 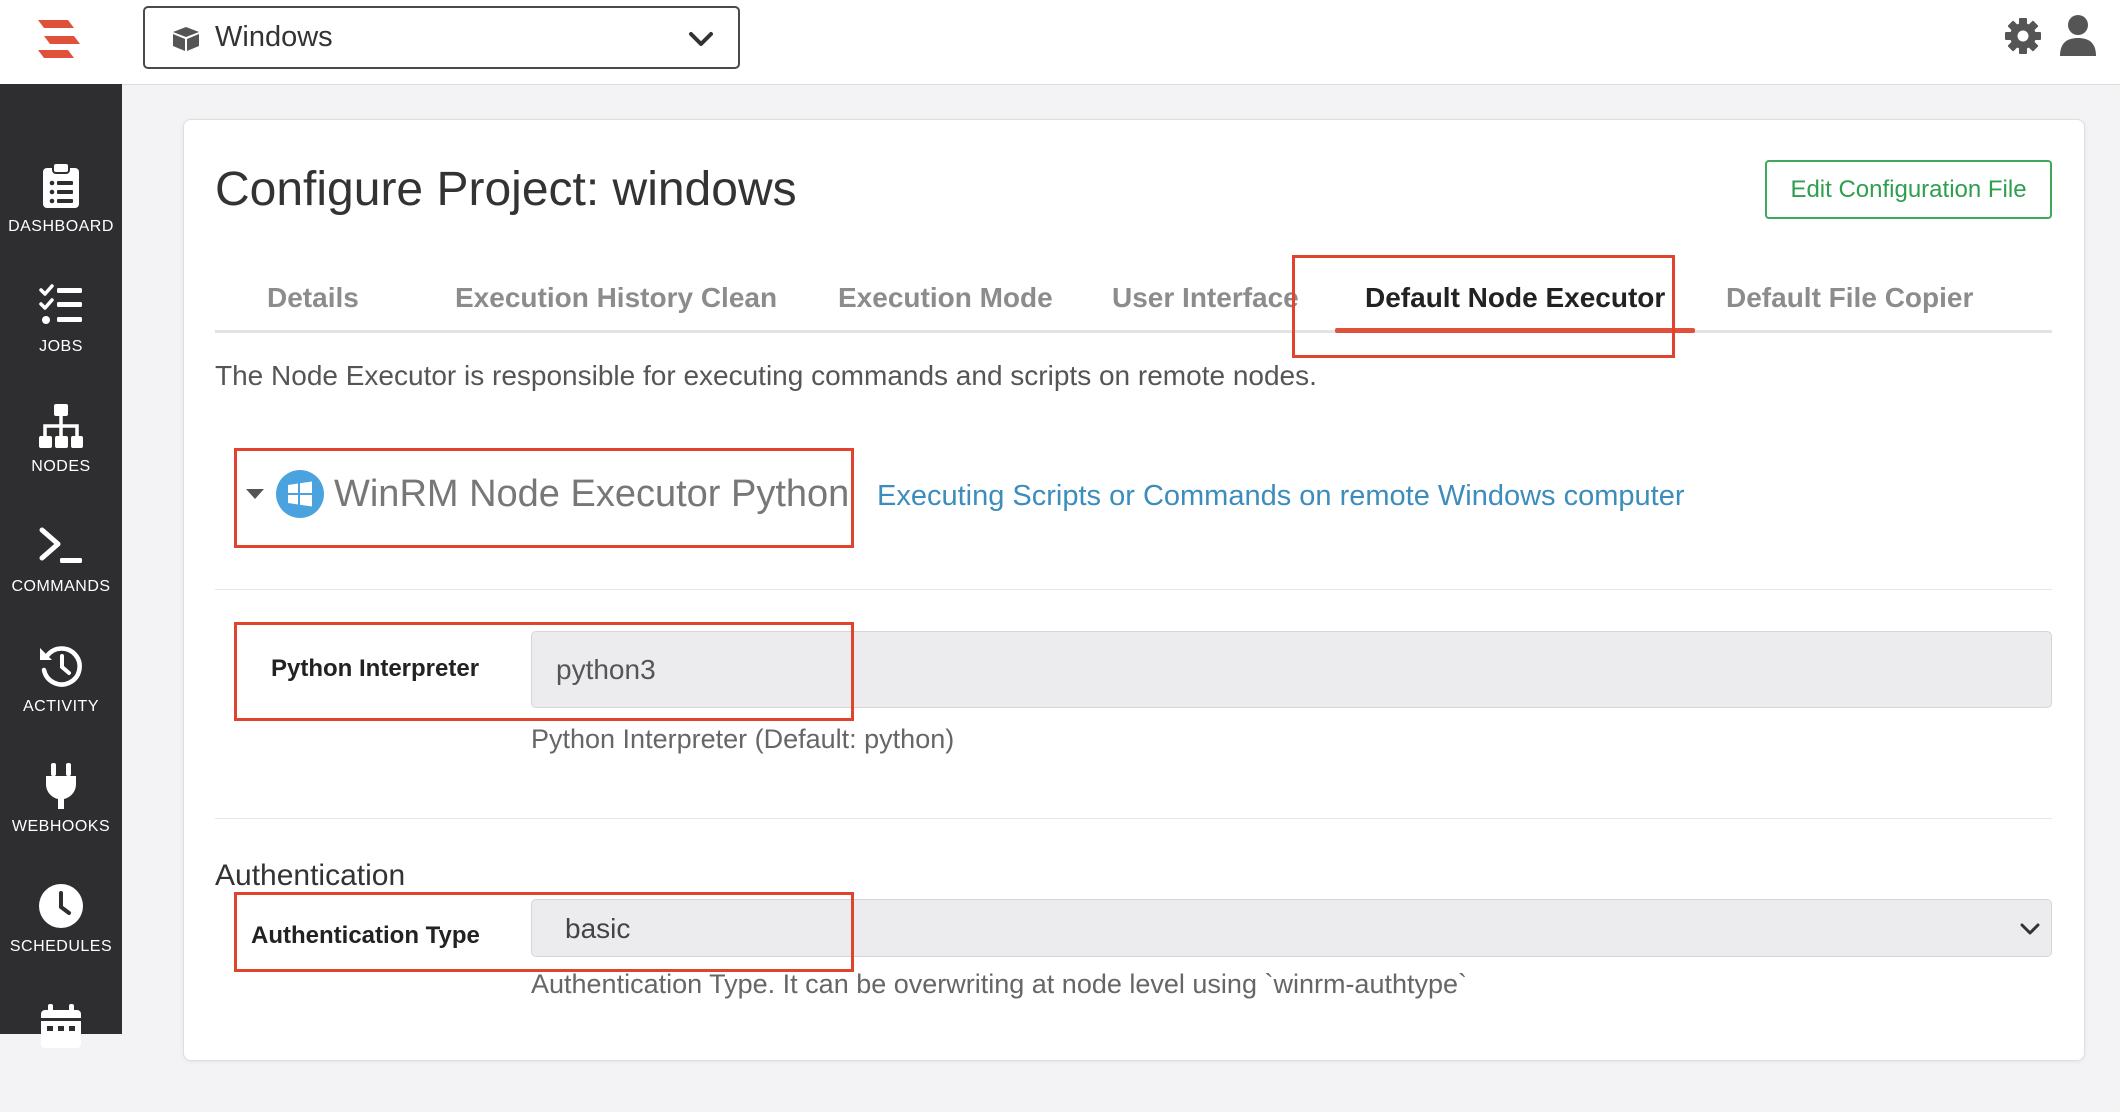 I want to click on active-tab-indicator, so click(x=1515, y=330).